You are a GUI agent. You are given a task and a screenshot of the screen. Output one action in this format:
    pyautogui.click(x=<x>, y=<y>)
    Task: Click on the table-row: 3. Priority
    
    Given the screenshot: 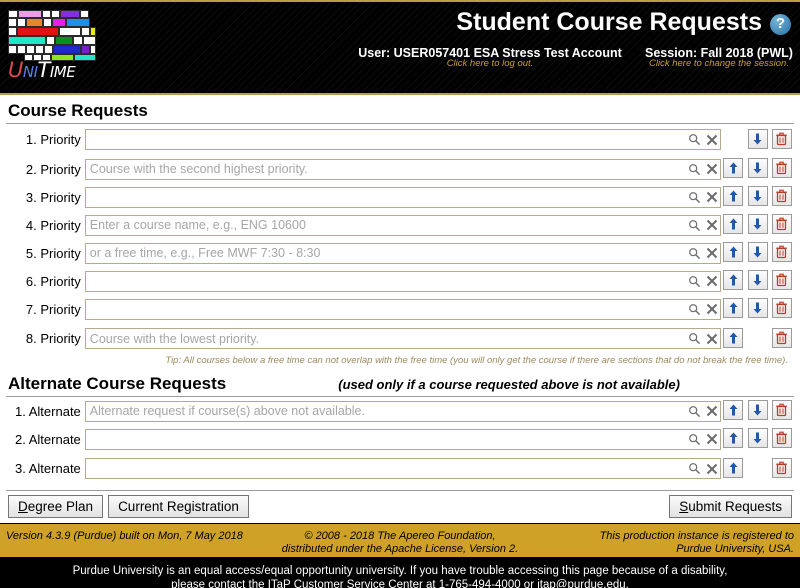 What is the action you would take?
    pyautogui.click(x=400, y=197)
    